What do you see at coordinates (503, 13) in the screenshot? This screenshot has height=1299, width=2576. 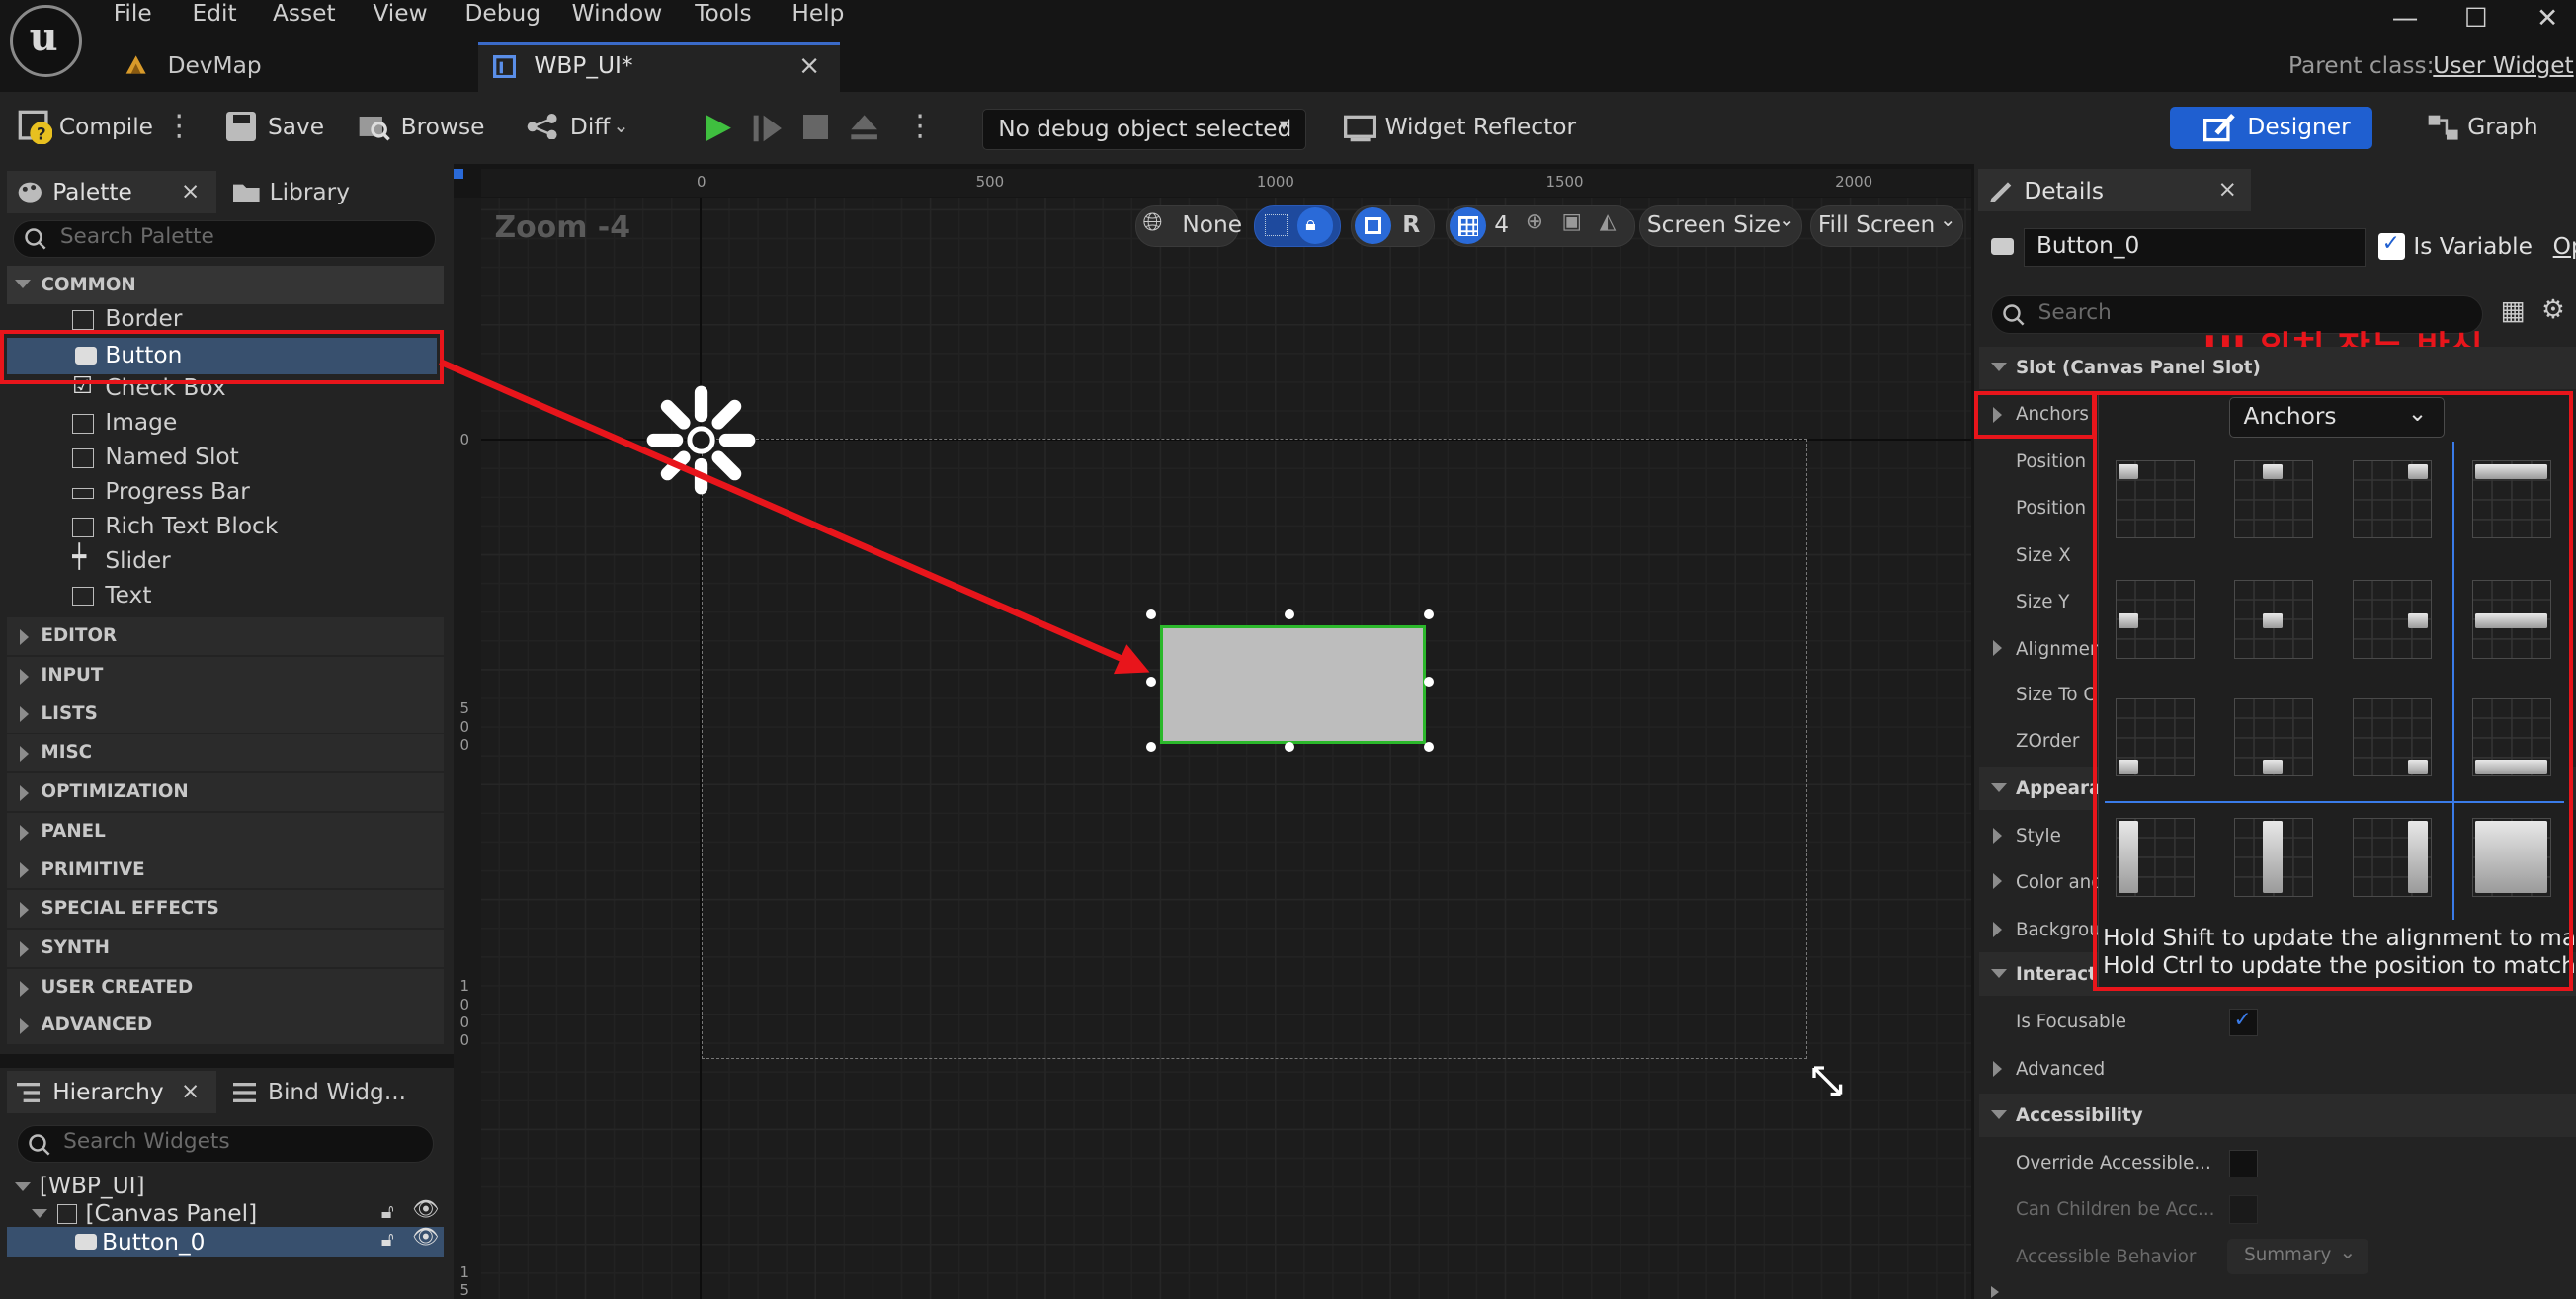 I see `menu-debug: Debug` at bounding box center [503, 13].